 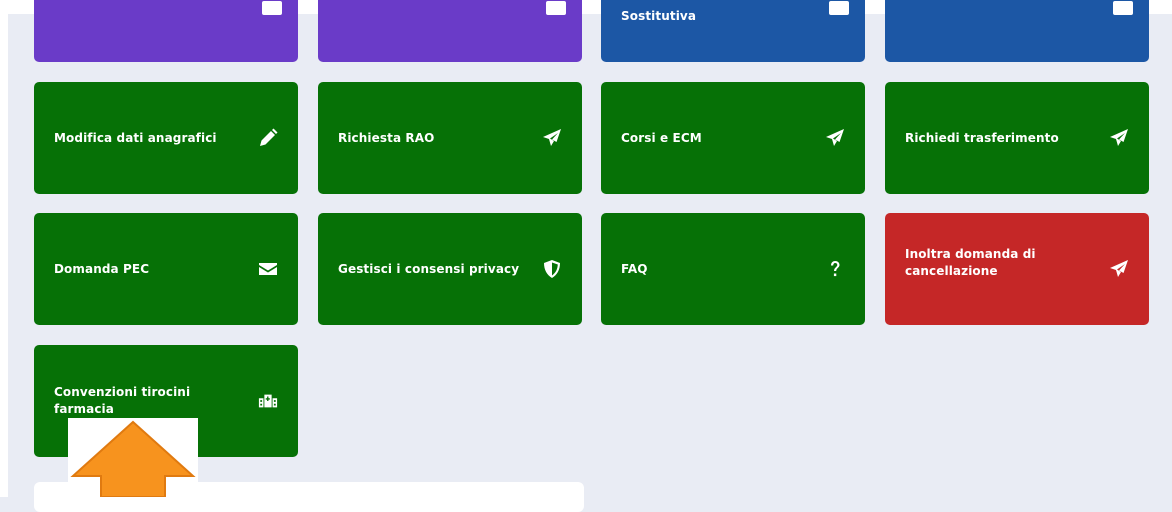 I want to click on tile-label: Richiesta RAO, so click(x=386, y=137).